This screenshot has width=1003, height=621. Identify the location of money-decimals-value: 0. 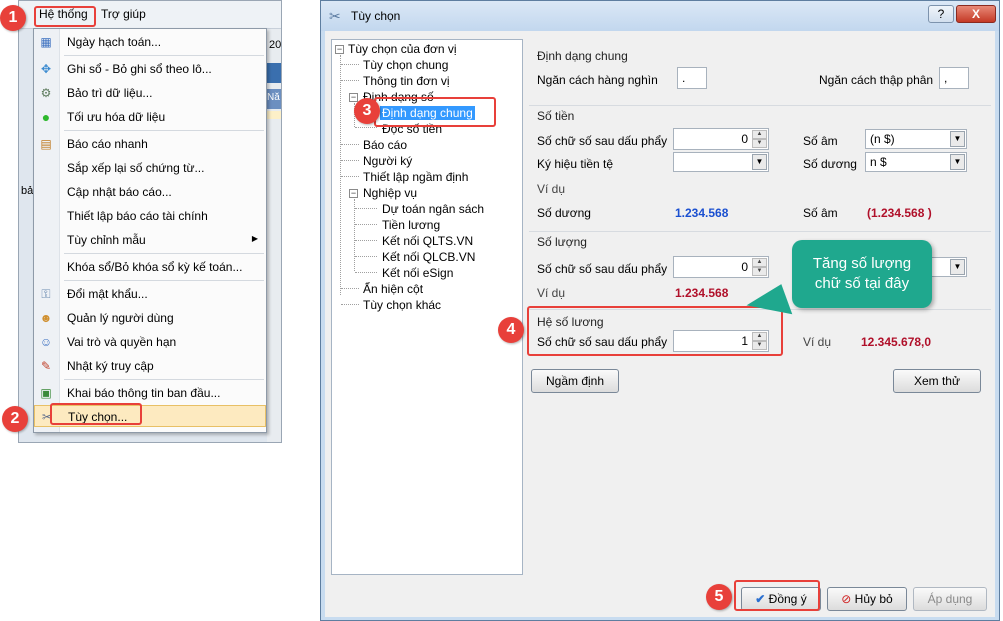
(744, 139).